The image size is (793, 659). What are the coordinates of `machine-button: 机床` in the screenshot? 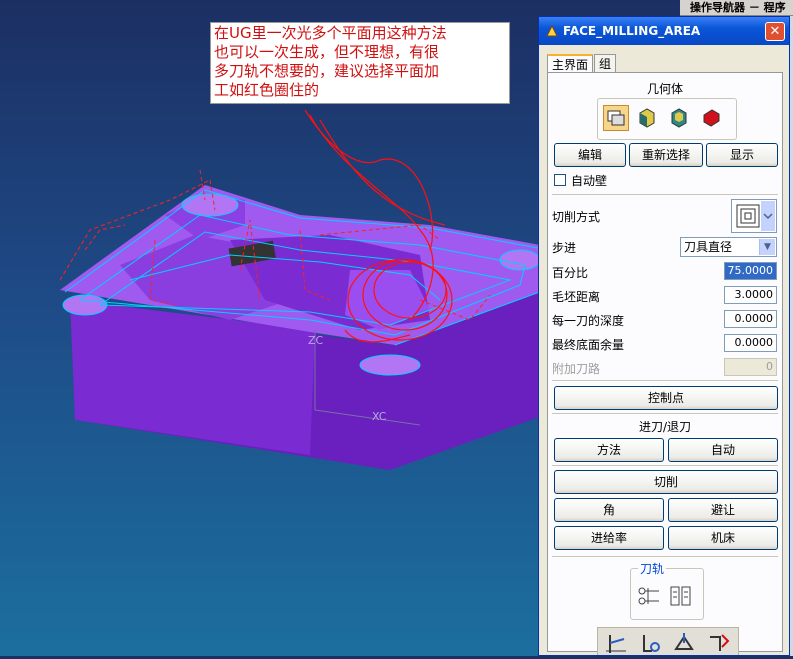 It's located at (723, 538).